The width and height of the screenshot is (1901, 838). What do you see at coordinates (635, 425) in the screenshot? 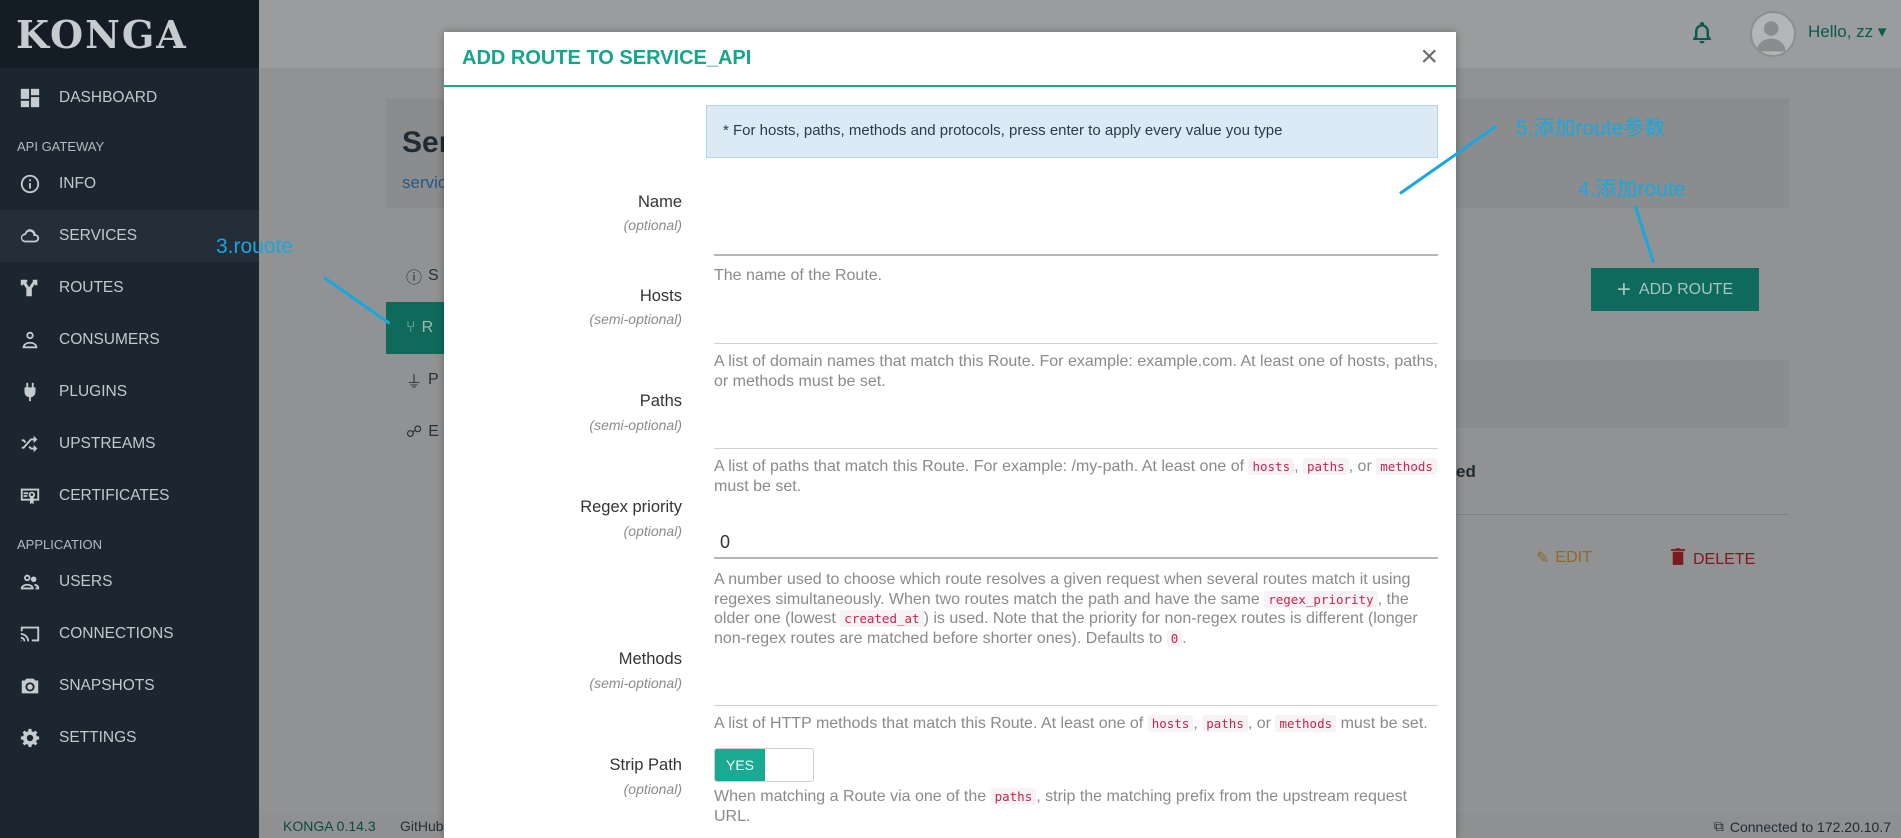
I see `paths-optional: (semi-optional)` at bounding box center [635, 425].